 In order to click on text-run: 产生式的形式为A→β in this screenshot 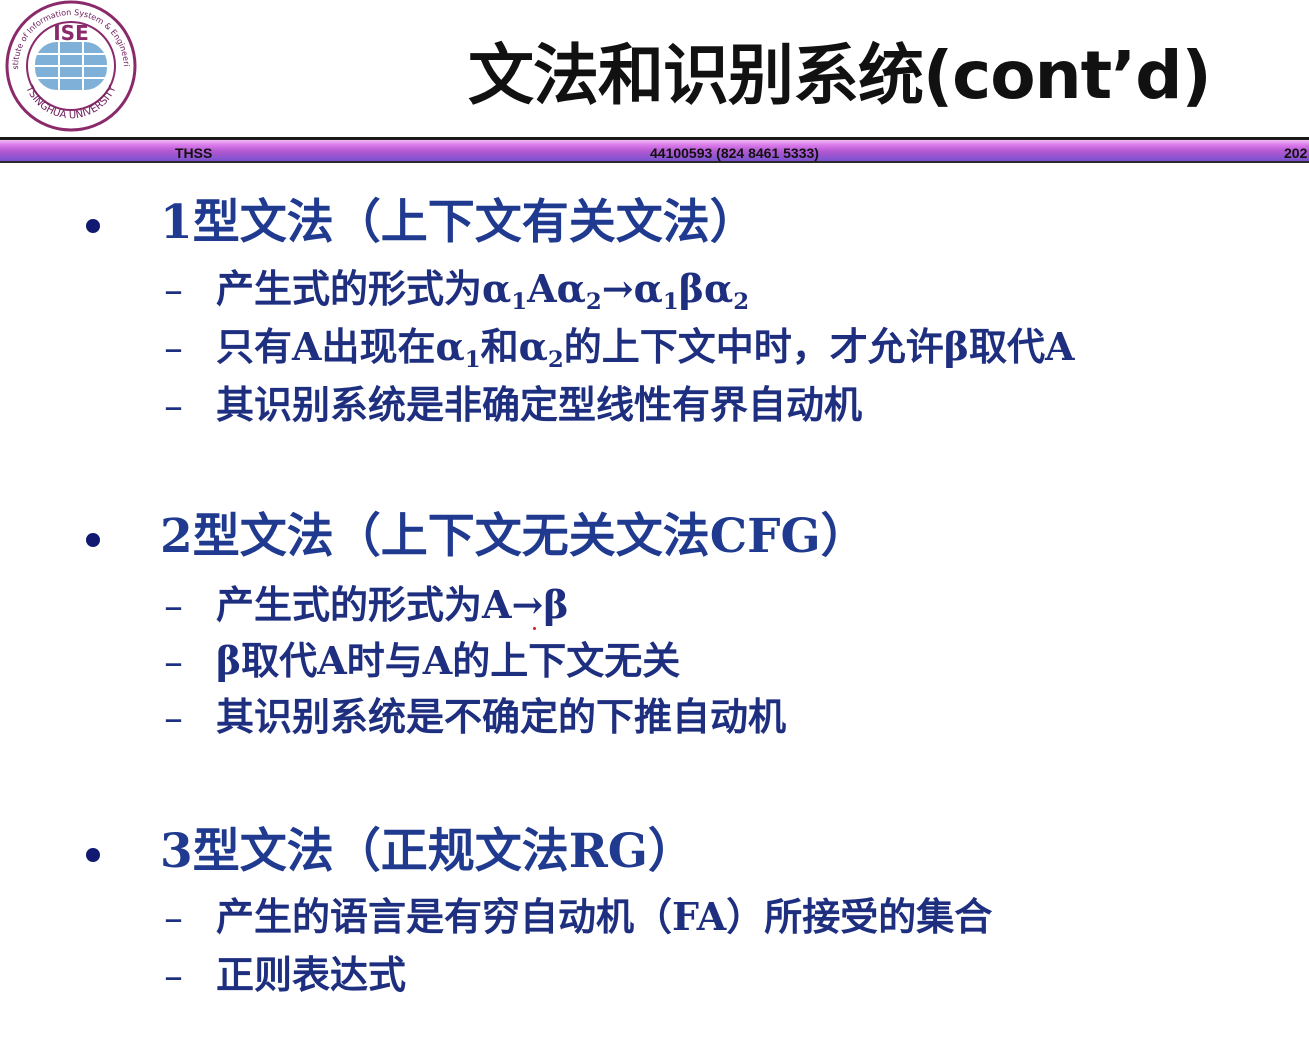, I will do `click(392, 604)`.